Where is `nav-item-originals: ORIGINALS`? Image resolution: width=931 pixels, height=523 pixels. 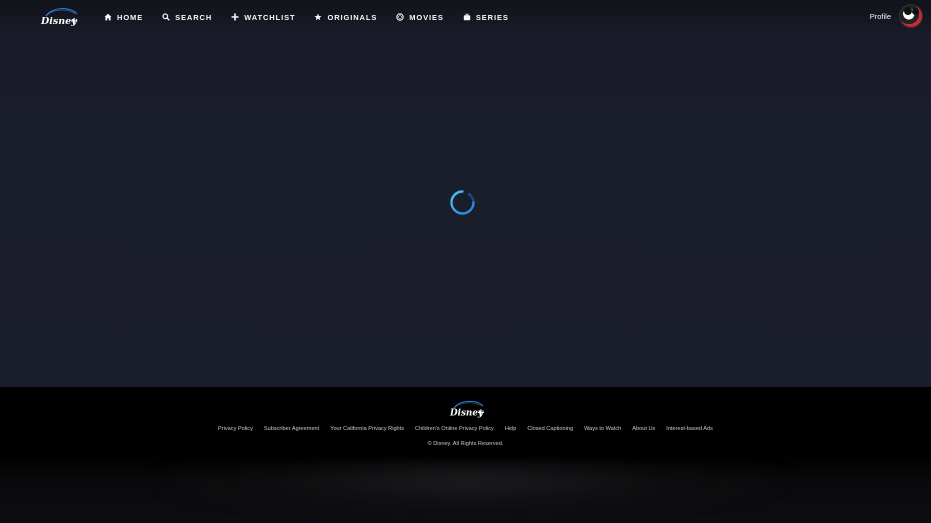
nav-item-originals: ORIGINALS is located at coordinates (345, 17).